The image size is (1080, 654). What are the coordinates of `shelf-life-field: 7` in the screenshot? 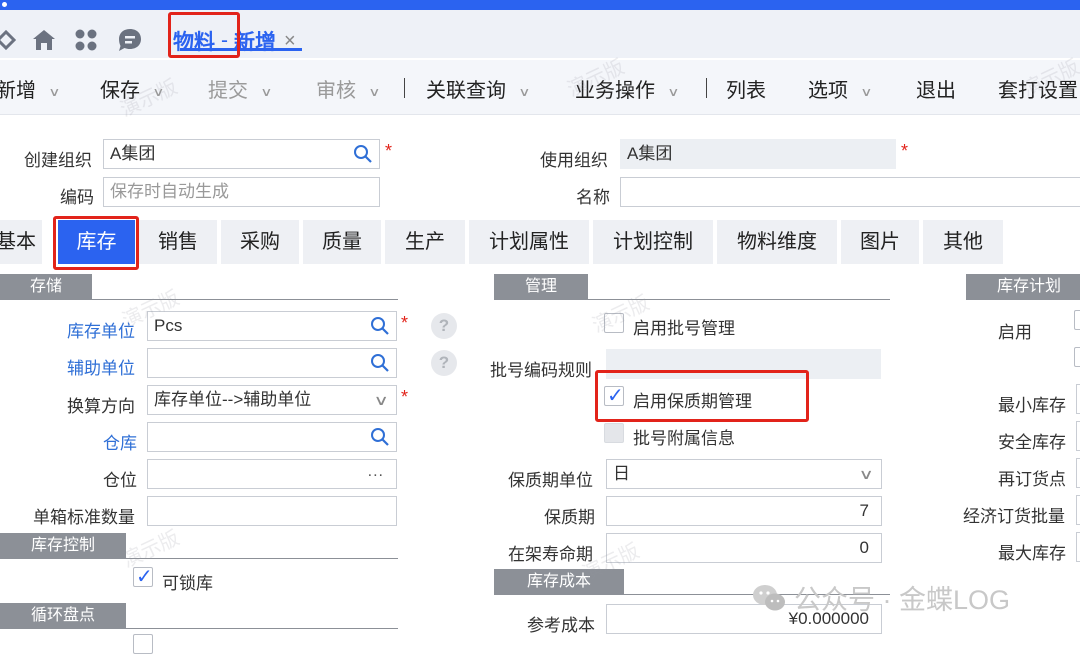 It's located at (744, 511).